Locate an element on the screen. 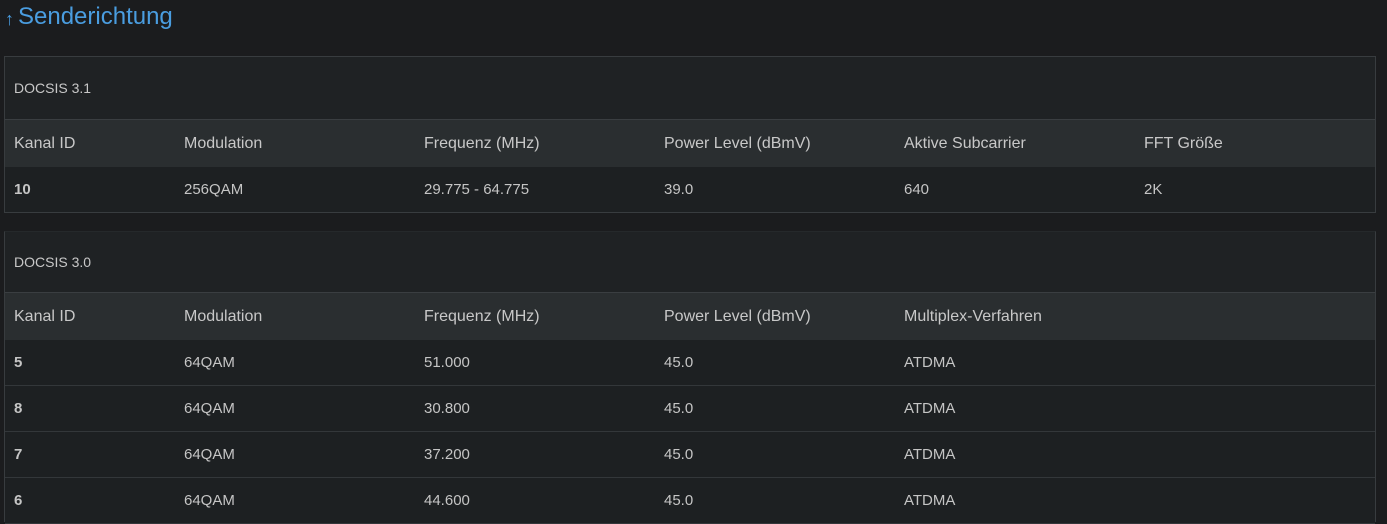 This screenshot has height=524, width=1387. table-row: 6 64QAM 44.600 45.0 ATDMA is located at coordinates (690, 501).